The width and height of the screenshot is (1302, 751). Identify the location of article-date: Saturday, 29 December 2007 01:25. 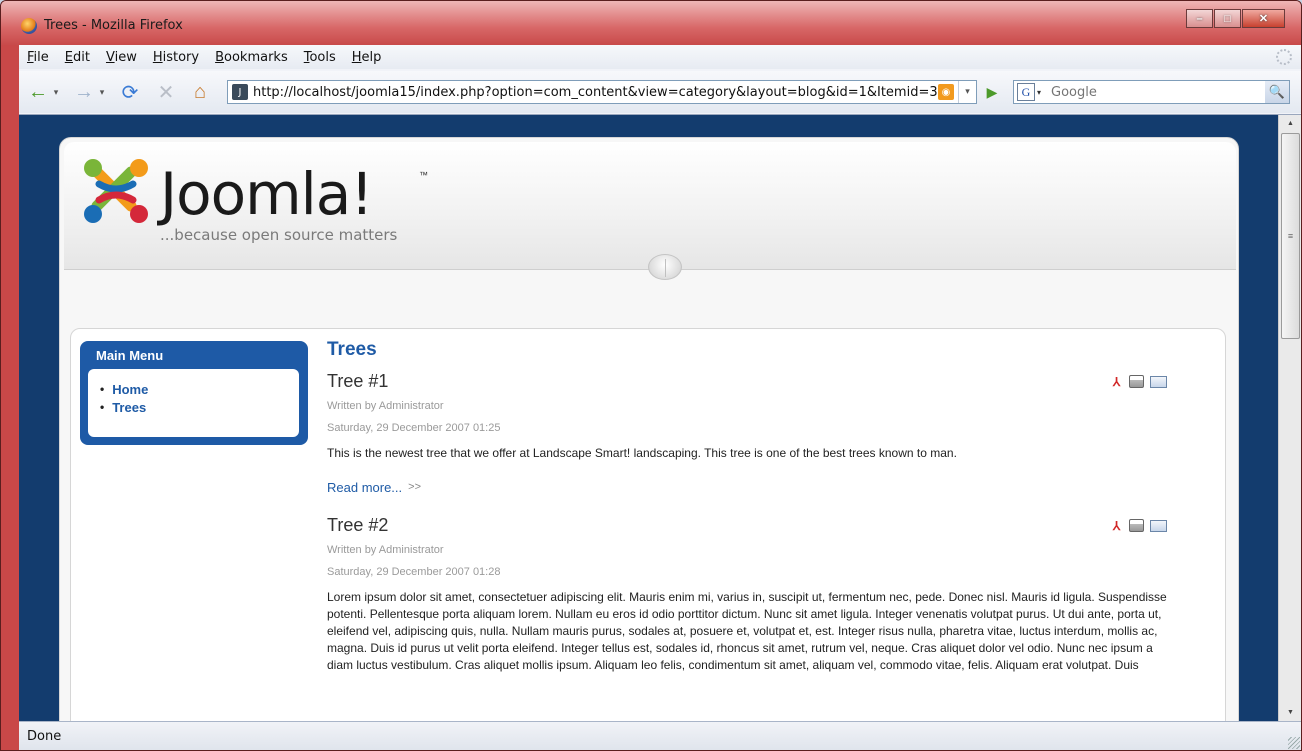
(414, 428).